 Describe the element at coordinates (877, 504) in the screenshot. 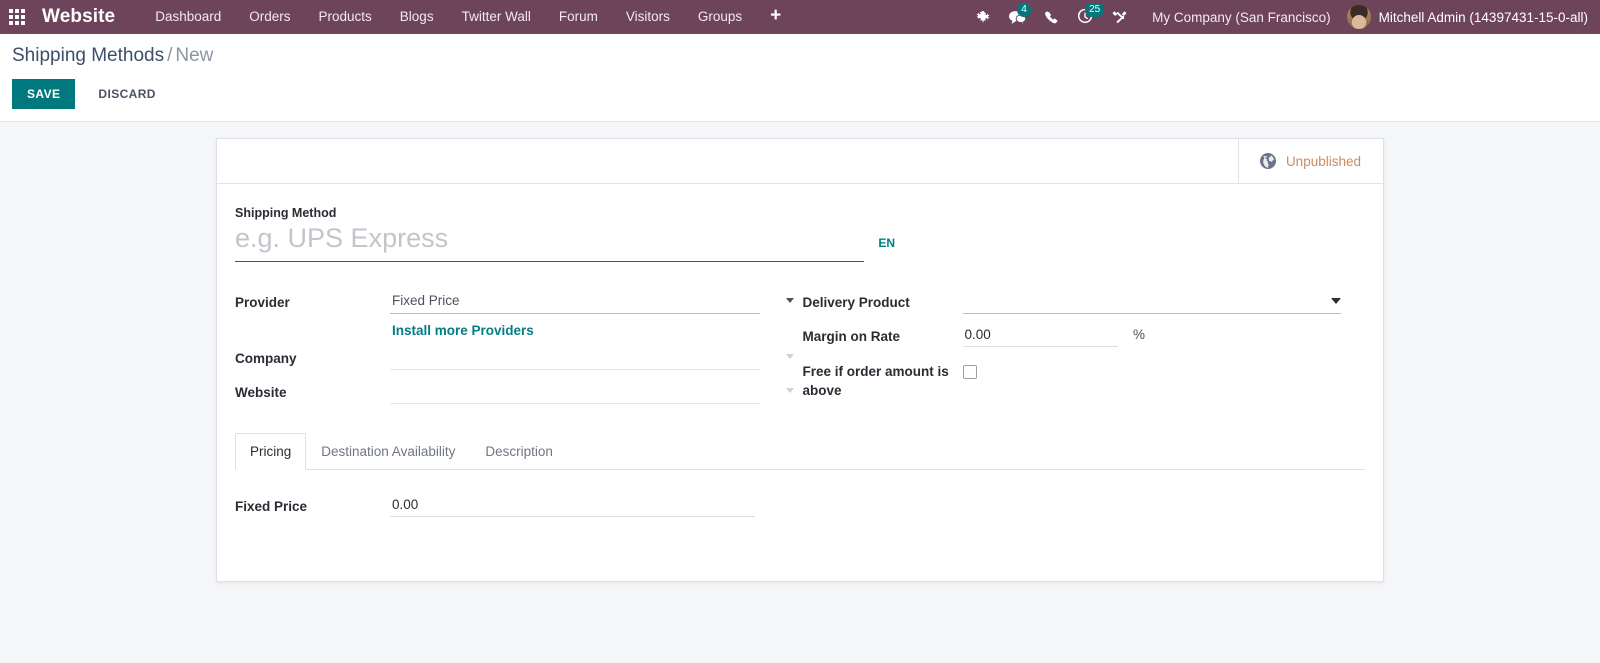

I see `fixed-price-value-wrap` at that location.